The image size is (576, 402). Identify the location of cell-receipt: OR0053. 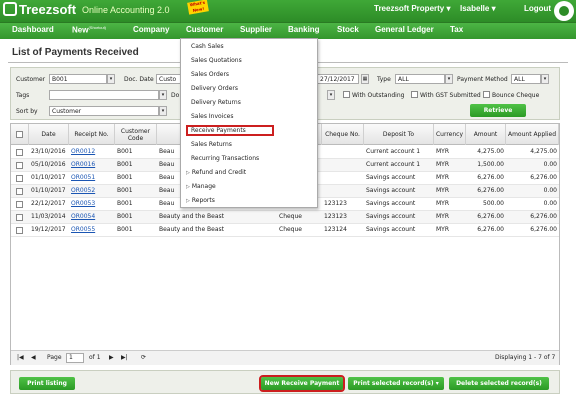
(92, 204).